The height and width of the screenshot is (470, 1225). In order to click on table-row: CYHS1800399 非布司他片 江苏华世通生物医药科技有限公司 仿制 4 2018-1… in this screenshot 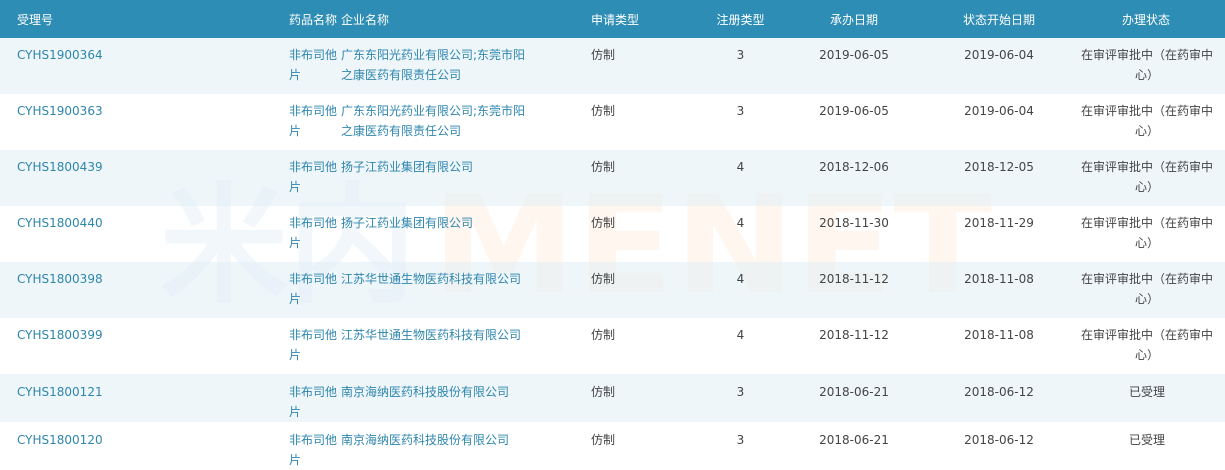, I will do `click(612, 346)`.